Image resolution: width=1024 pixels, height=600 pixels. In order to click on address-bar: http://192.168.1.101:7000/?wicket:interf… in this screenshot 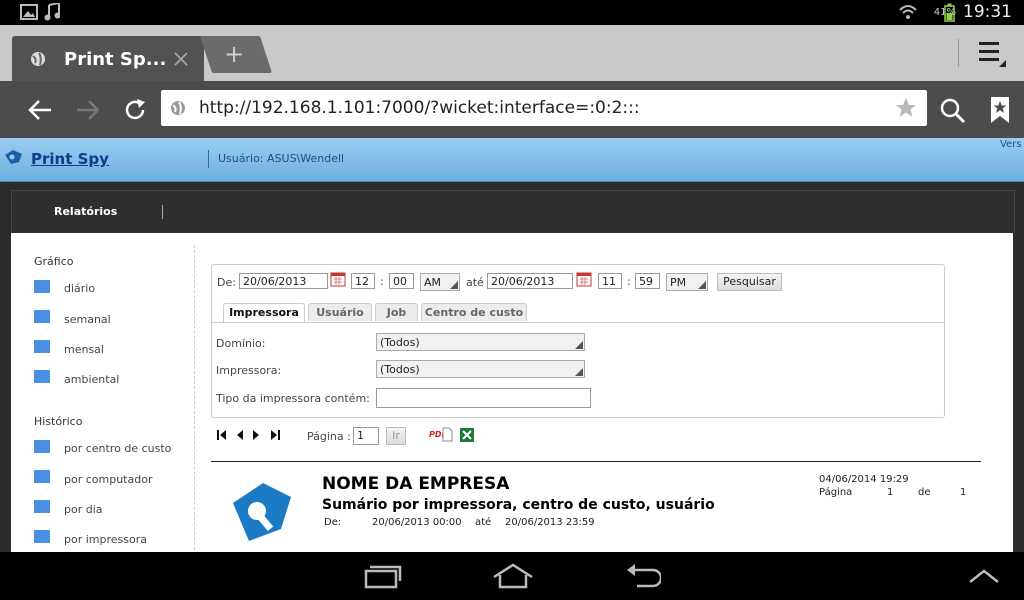, I will do `click(544, 108)`.